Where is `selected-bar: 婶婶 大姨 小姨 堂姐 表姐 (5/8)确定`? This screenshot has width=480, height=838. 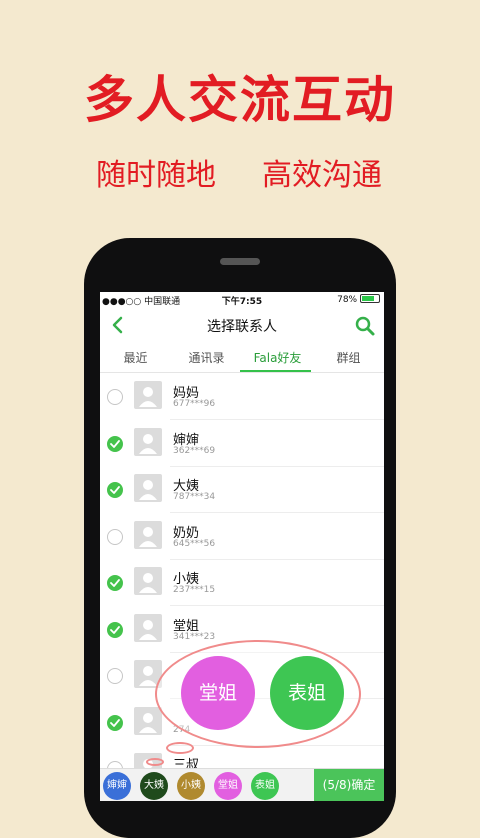 selected-bar: 婶婶 大姨 小姨 堂姐 表姐 (5/8)确定 is located at coordinates (242, 784).